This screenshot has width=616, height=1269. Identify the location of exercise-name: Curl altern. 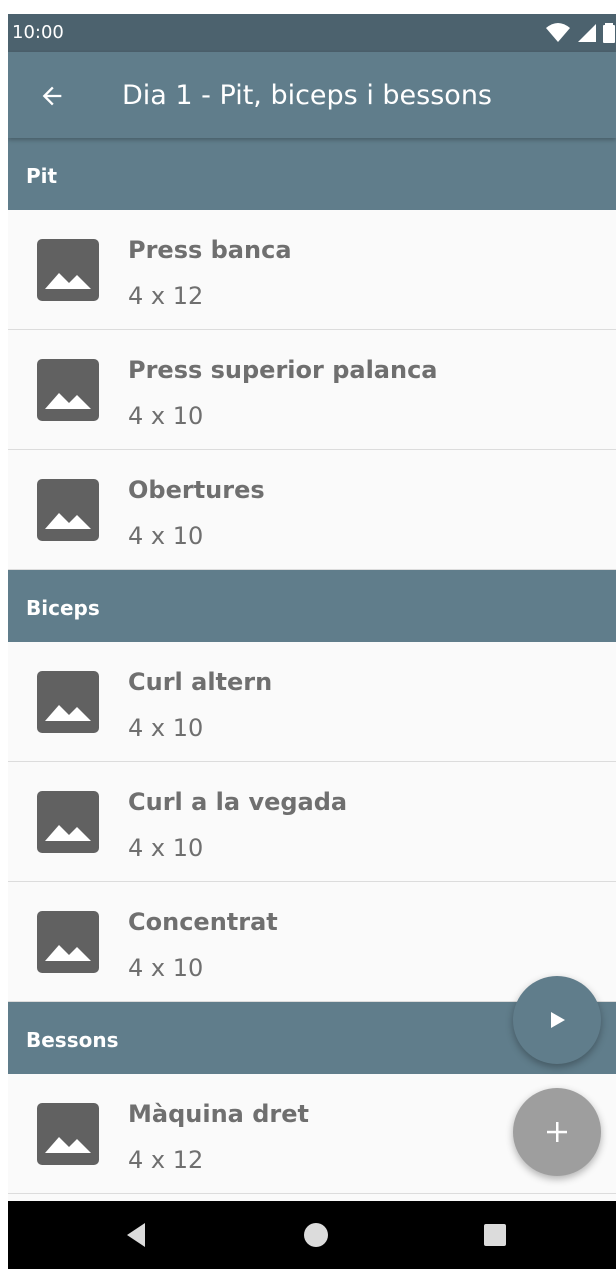
(200, 682).